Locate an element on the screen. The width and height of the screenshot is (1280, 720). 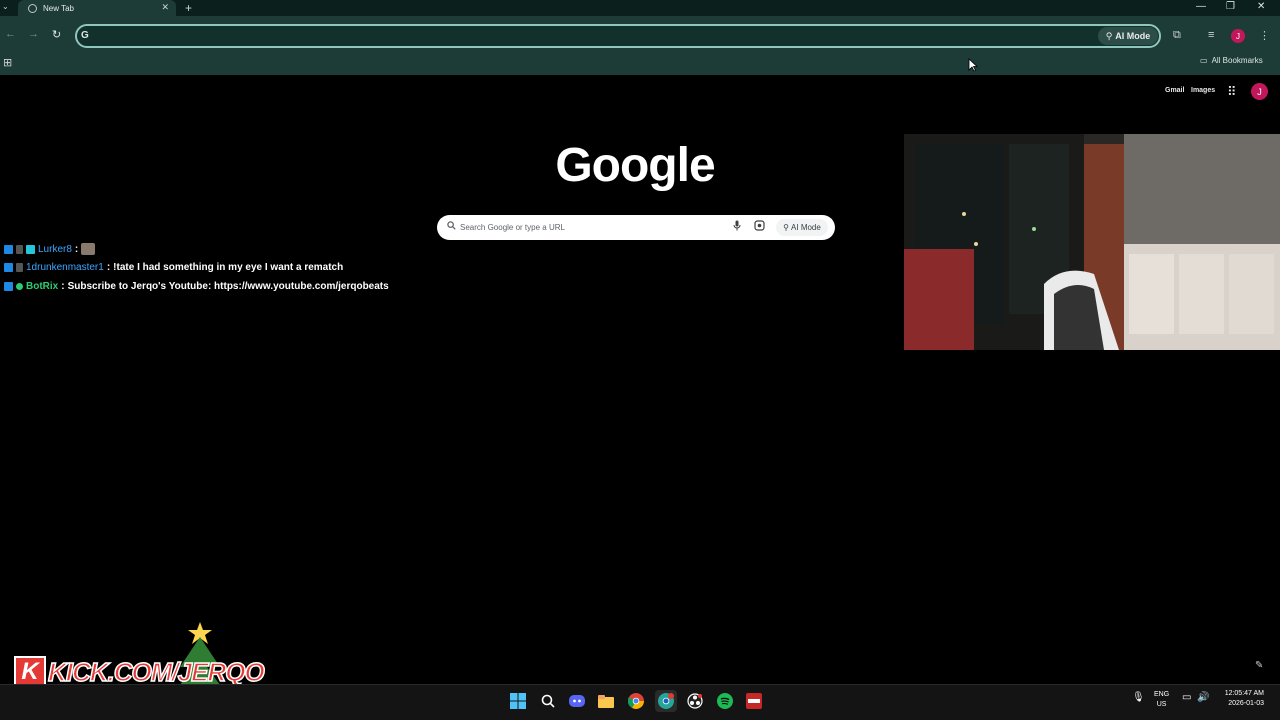
bookmarks-bar is located at coordinates (640, 64).